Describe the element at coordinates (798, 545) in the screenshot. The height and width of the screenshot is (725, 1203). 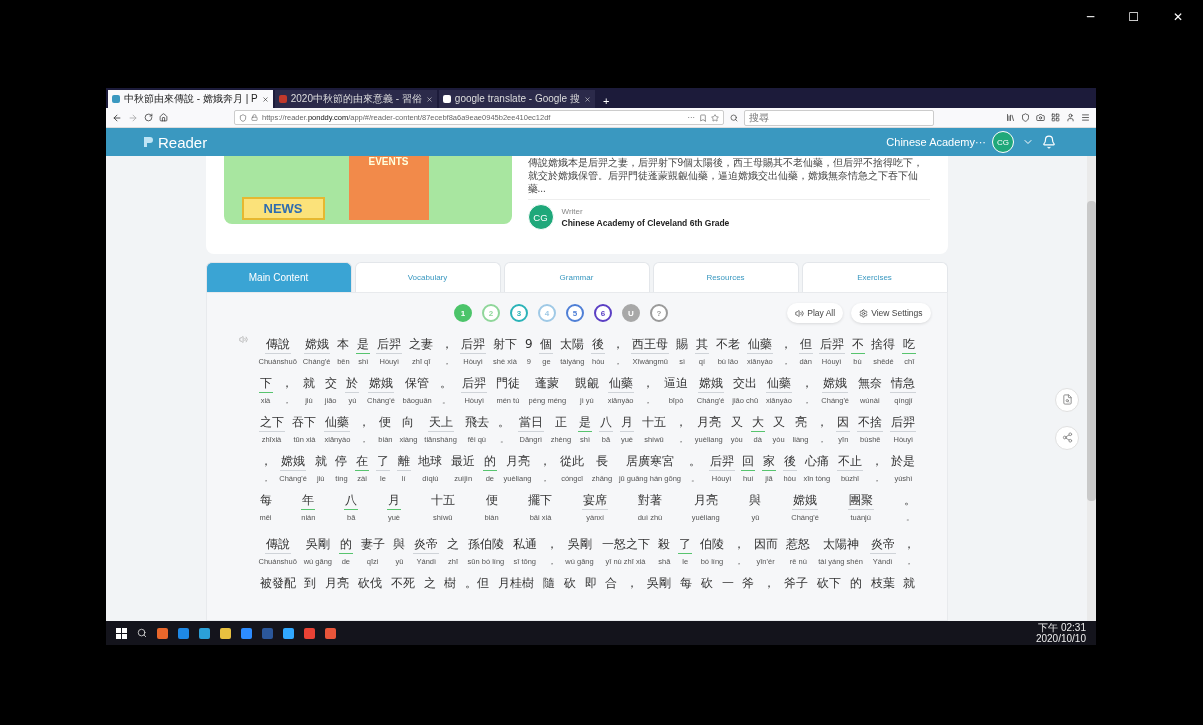
I see `chinese-word: 惹怒` at that location.